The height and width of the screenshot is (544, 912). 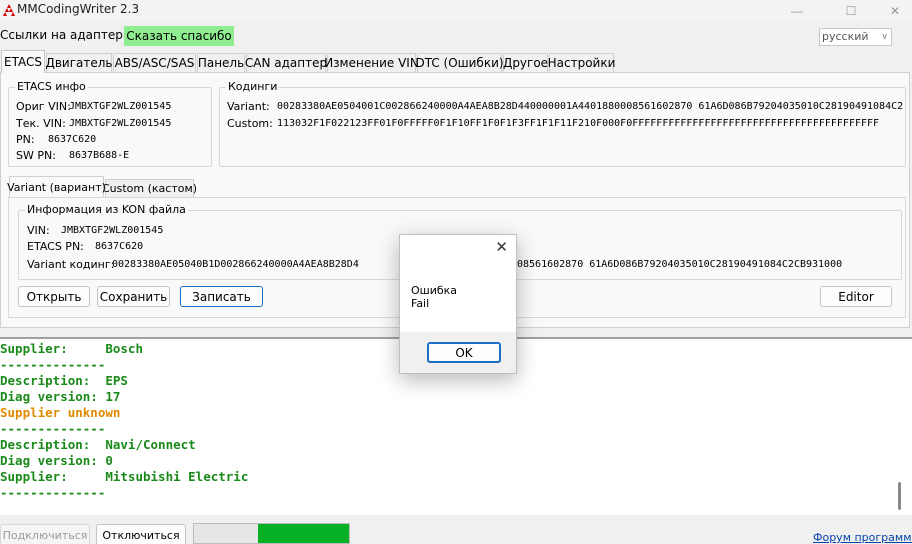 What do you see at coordinates (797, 11) in the screenshot?
I see `minimize-icon: —` at bounding box center [797, 11].